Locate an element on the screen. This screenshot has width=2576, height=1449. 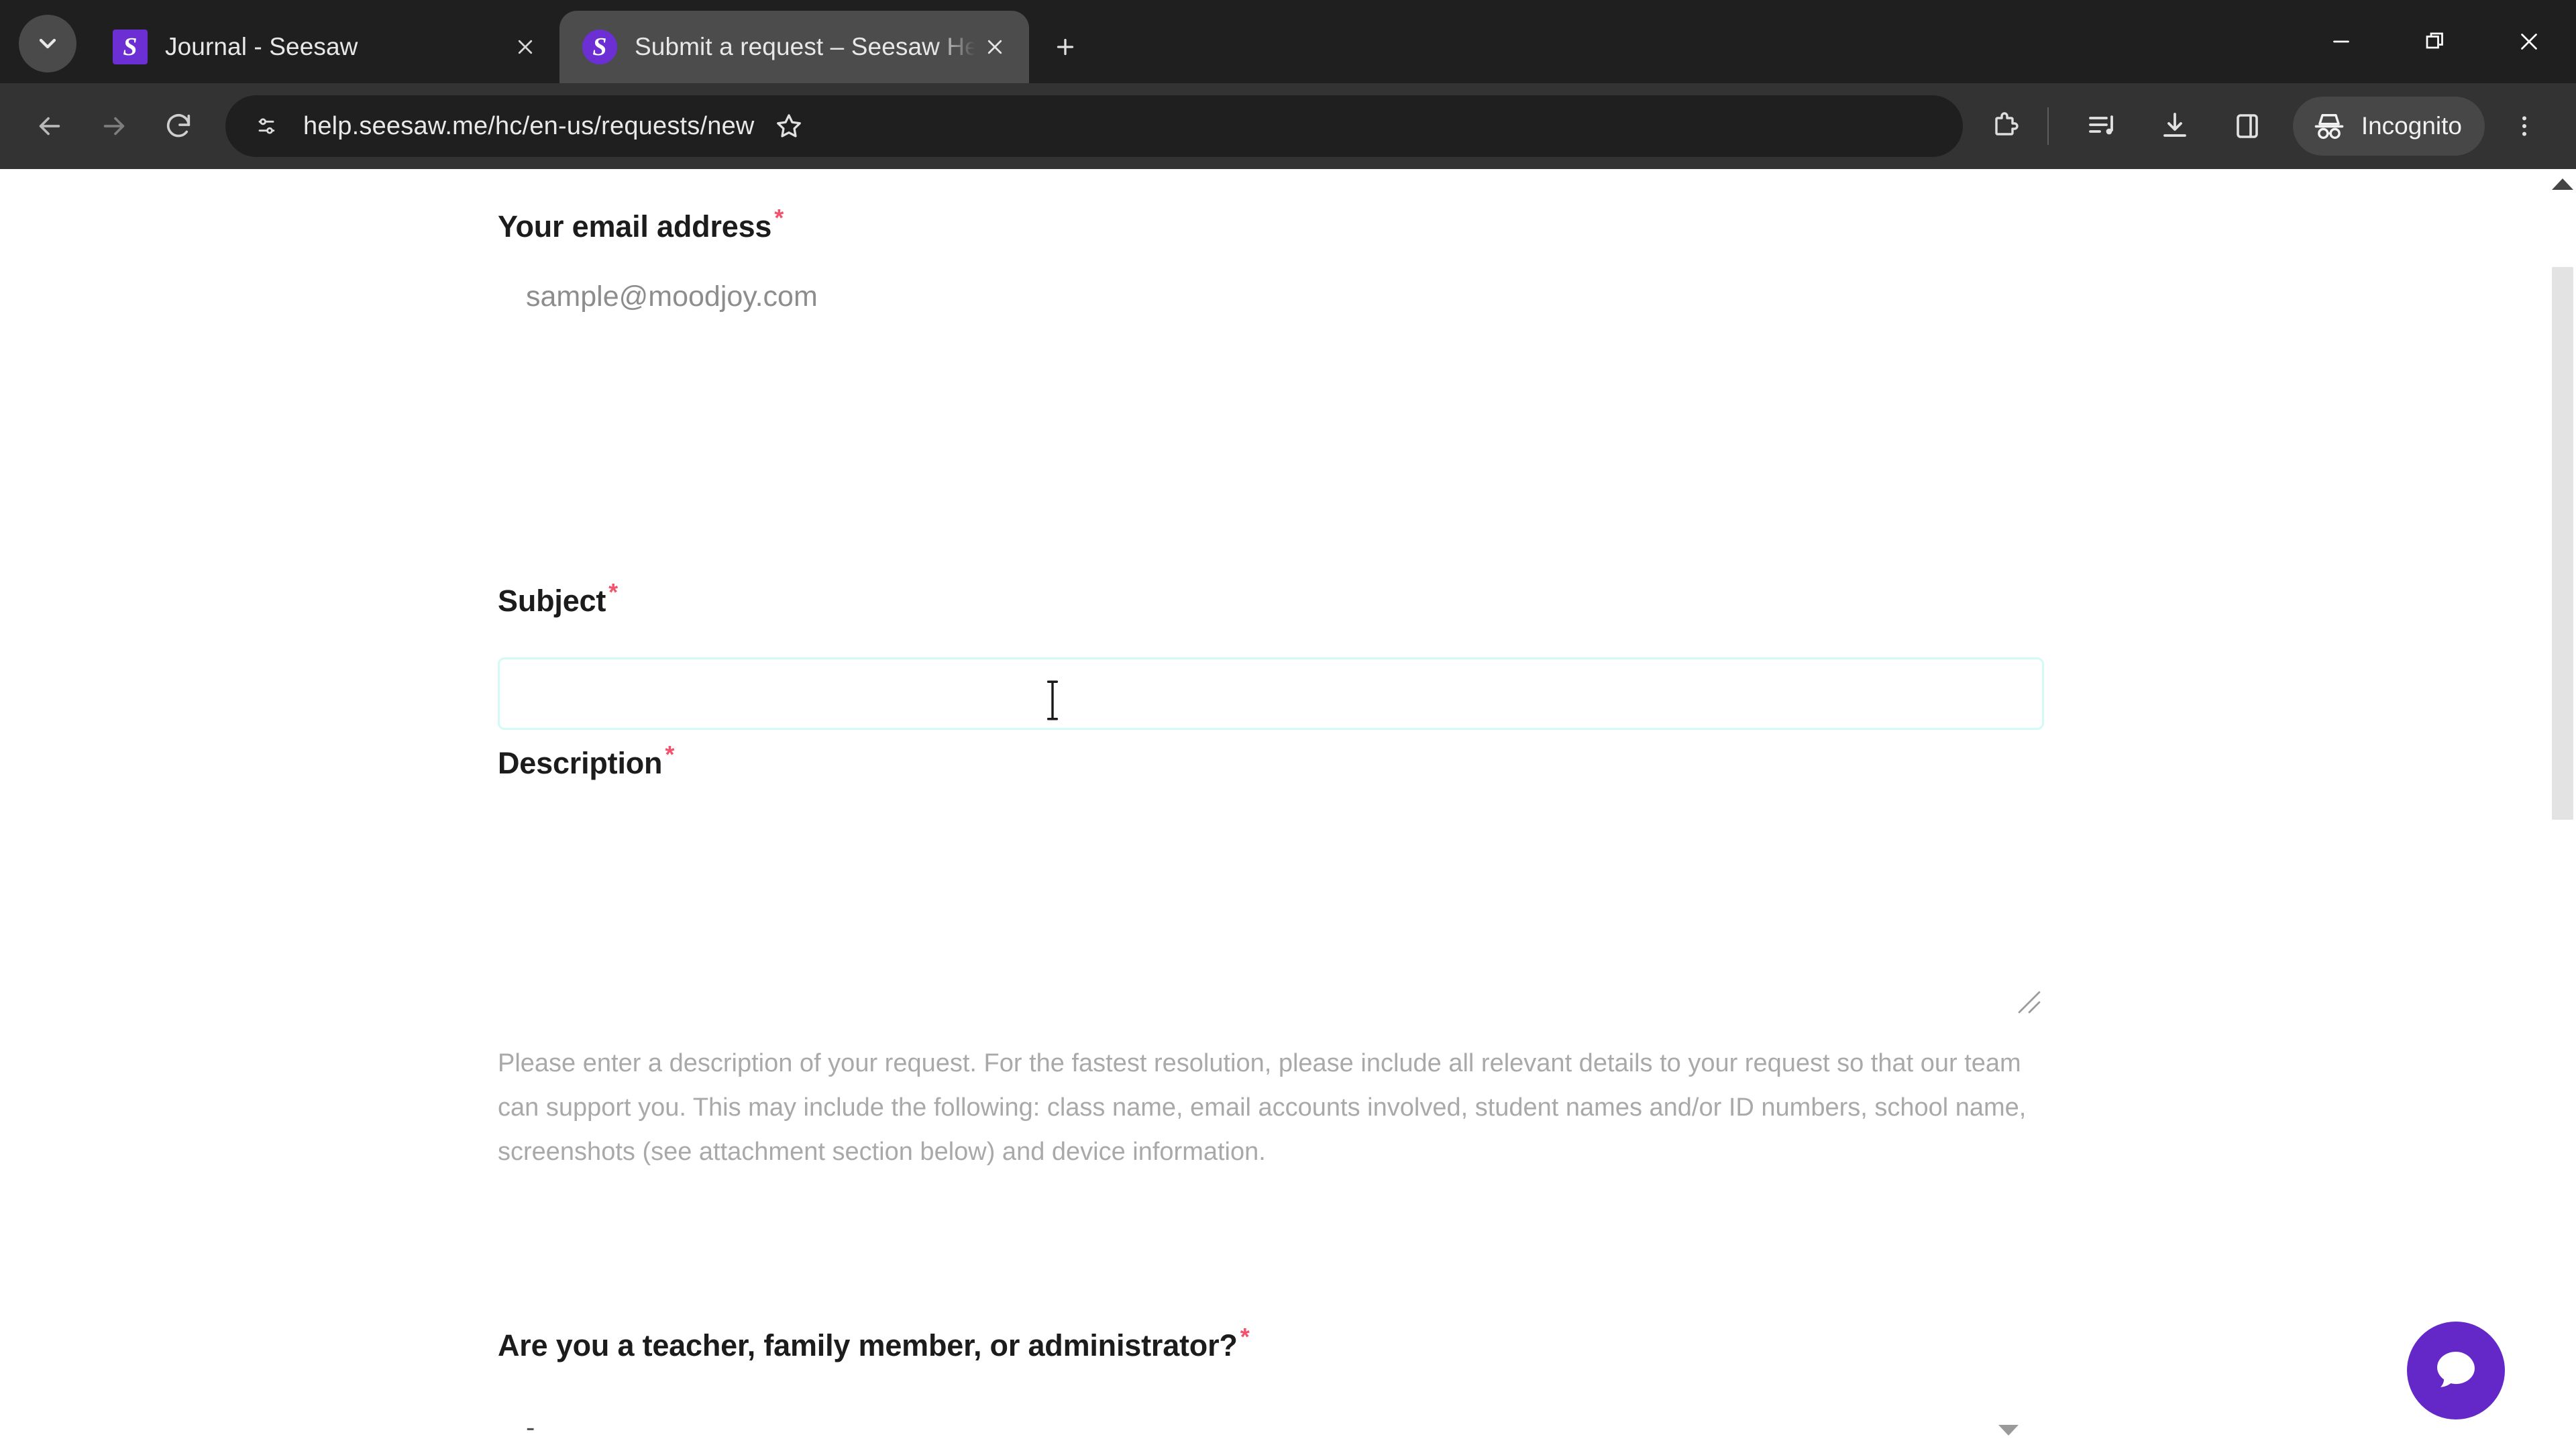
window-controls is located at coordinates (2435, 41).